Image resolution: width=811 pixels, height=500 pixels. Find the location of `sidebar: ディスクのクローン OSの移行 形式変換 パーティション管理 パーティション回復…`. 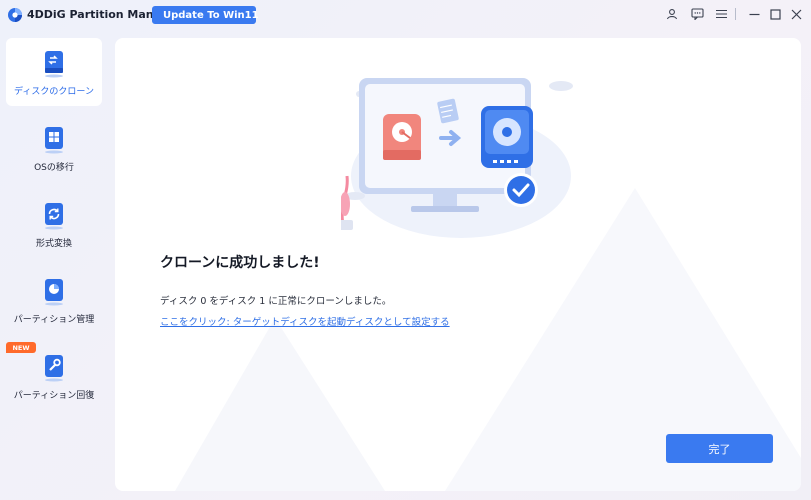

sidebar: ディスクのクローン OSの移行 形式変換 パーティション管理 パーティション回復… is located at coordinates (56, 265).